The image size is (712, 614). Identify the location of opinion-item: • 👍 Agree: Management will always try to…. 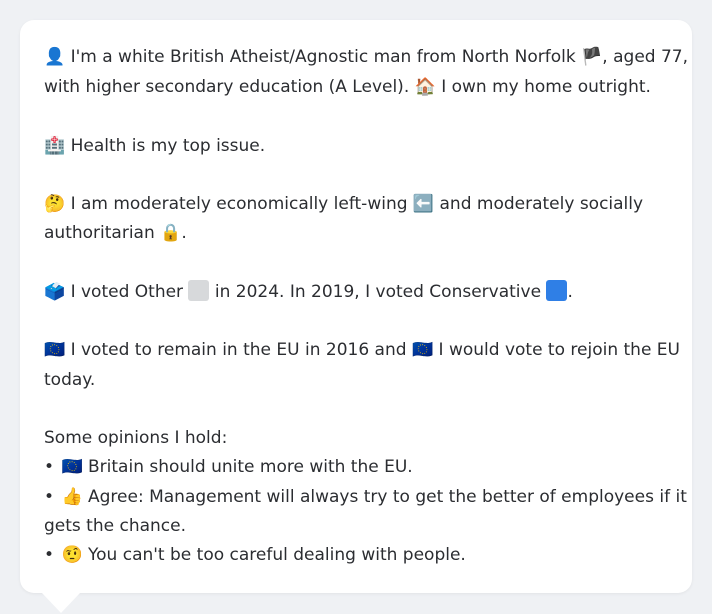
(365, 497).